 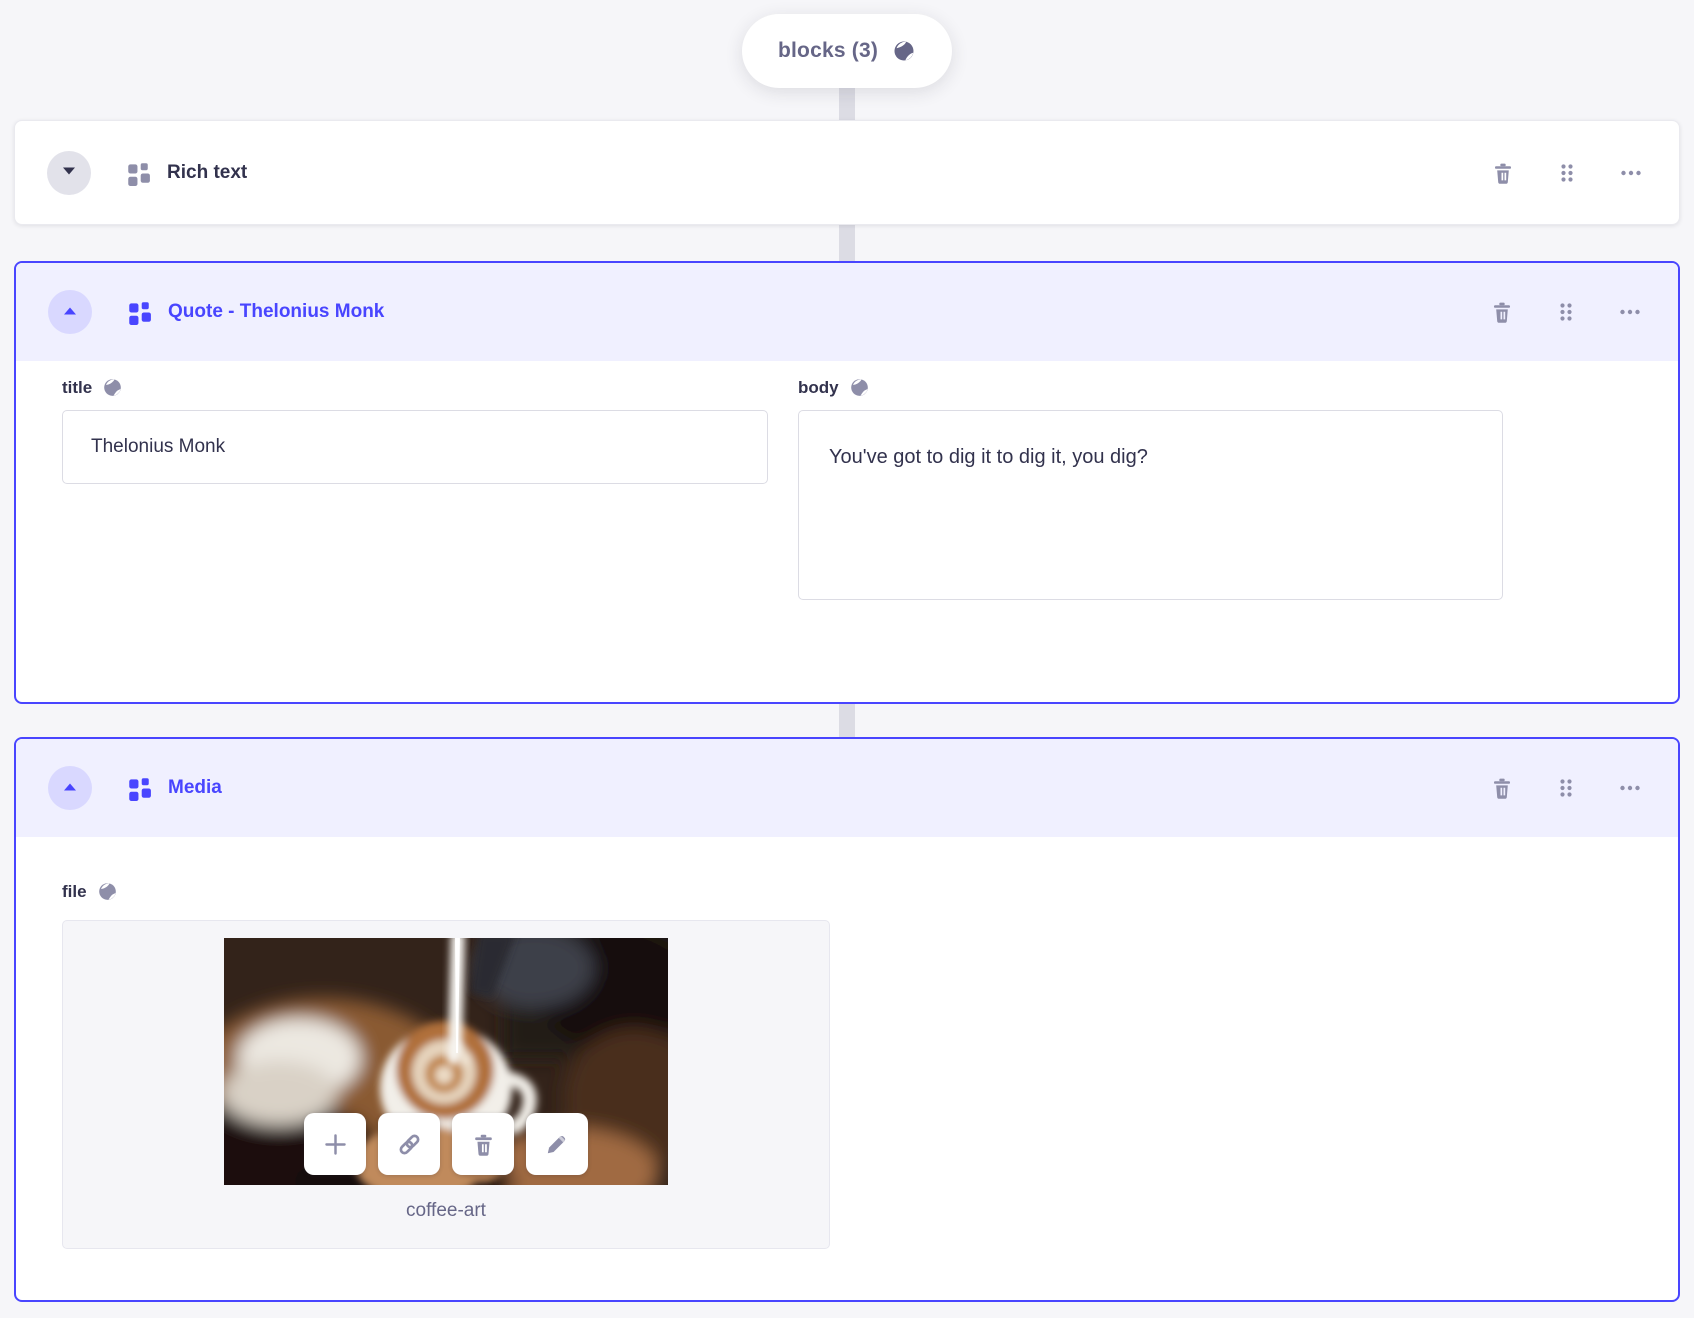 I want to click on field-label-row: file, so click(x=870, y=891).